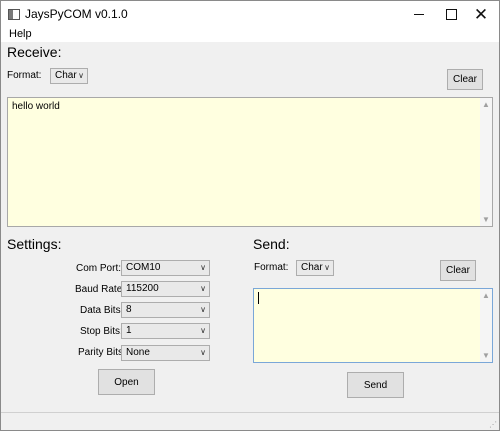  Describe the element at coordinates (129, 309) in the screenshot. I see `data-bits-value: 8` at that location.